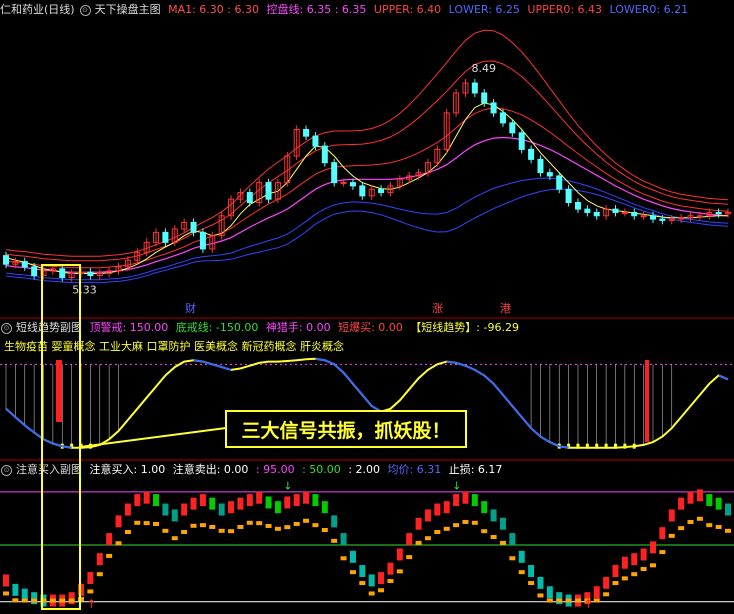 The image size is (734, 614). What do you see at coordinates (565, 9) in the screenshot?
I see `upper0-label: UPPER0: 6.43` at bounding box center [565, 9].